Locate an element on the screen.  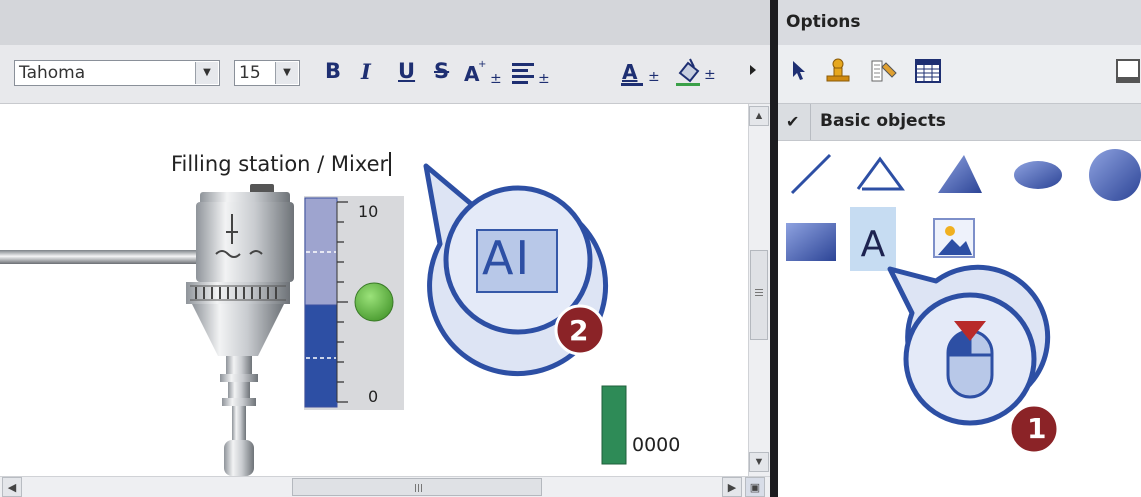
properties-icon is located at coordinates (885, 71).